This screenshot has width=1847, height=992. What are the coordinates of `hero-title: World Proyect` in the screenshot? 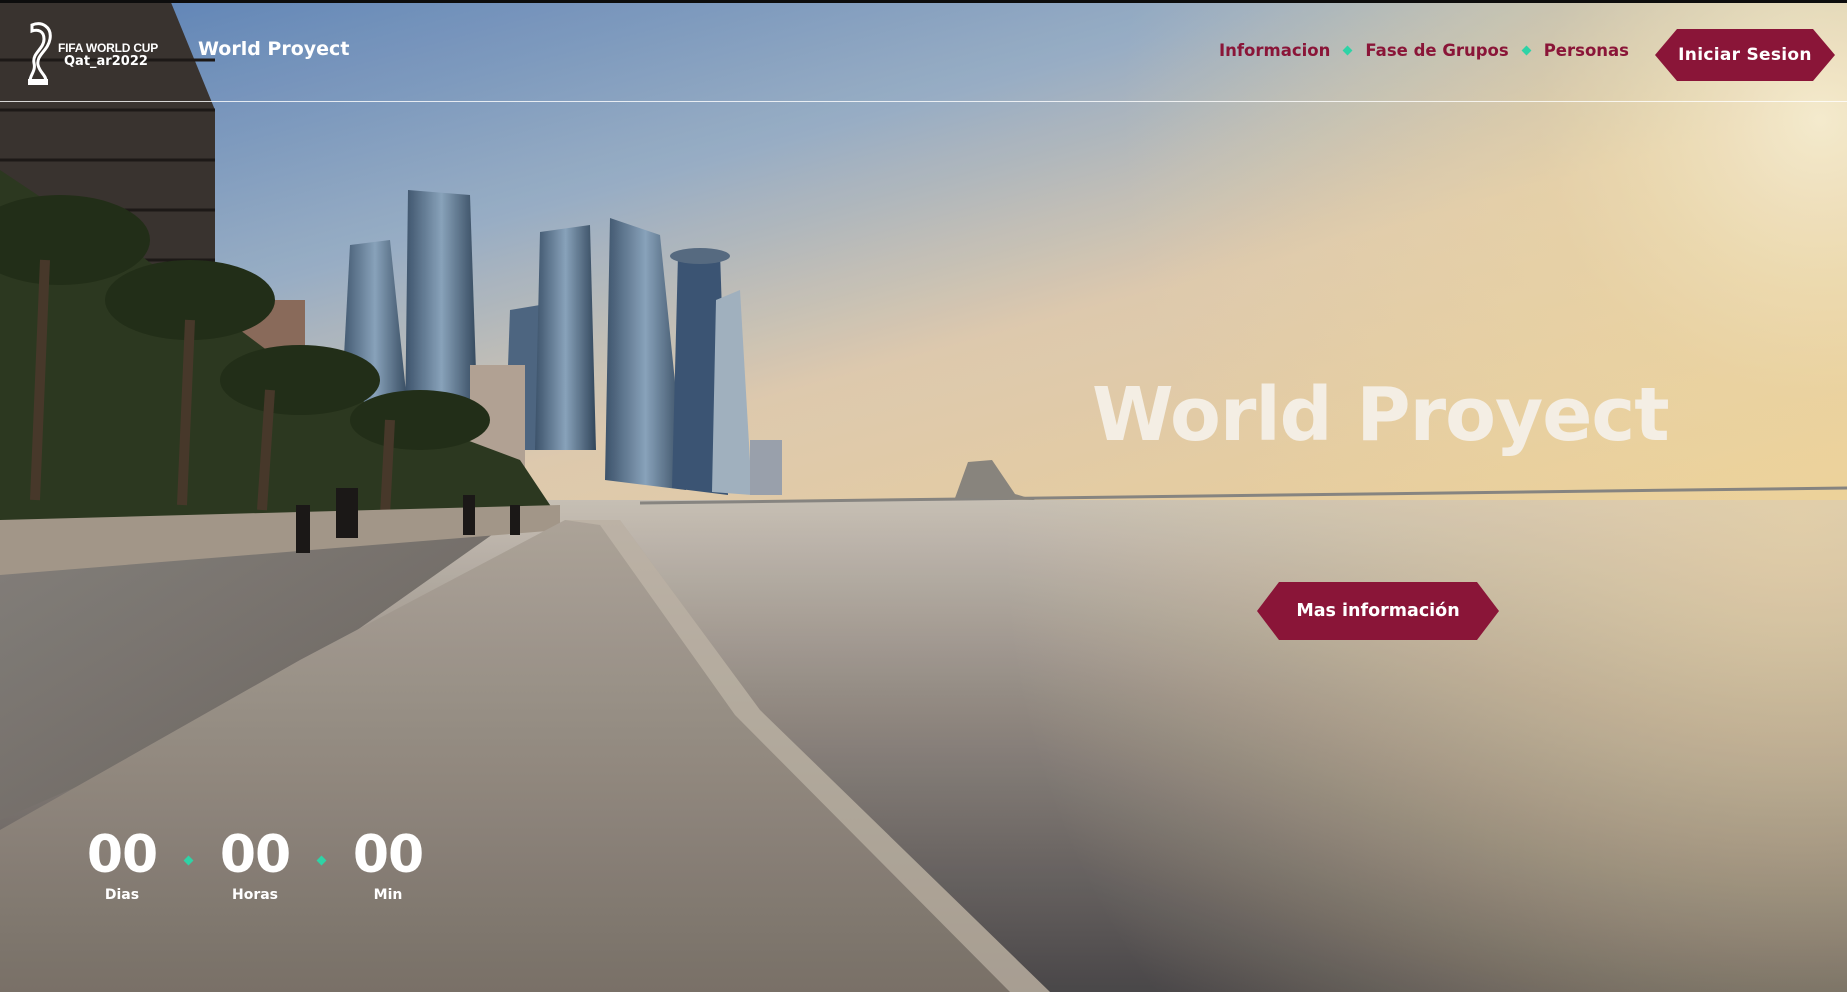 It's located at (1381, 415).